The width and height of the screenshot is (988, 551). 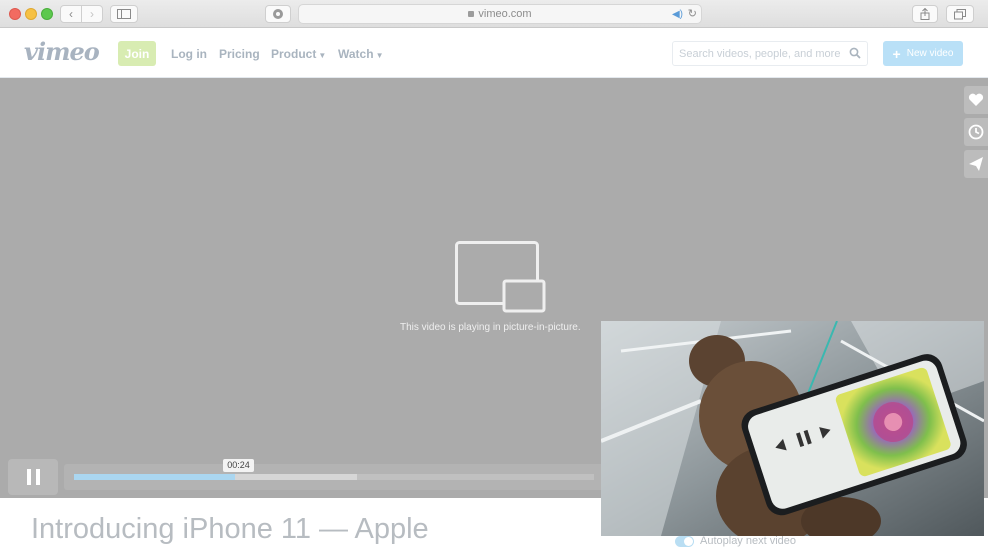 What do you see at coordinates (688, 541) in the screenshot?
I see `toggle-knob` at bounding box center [688, 541].